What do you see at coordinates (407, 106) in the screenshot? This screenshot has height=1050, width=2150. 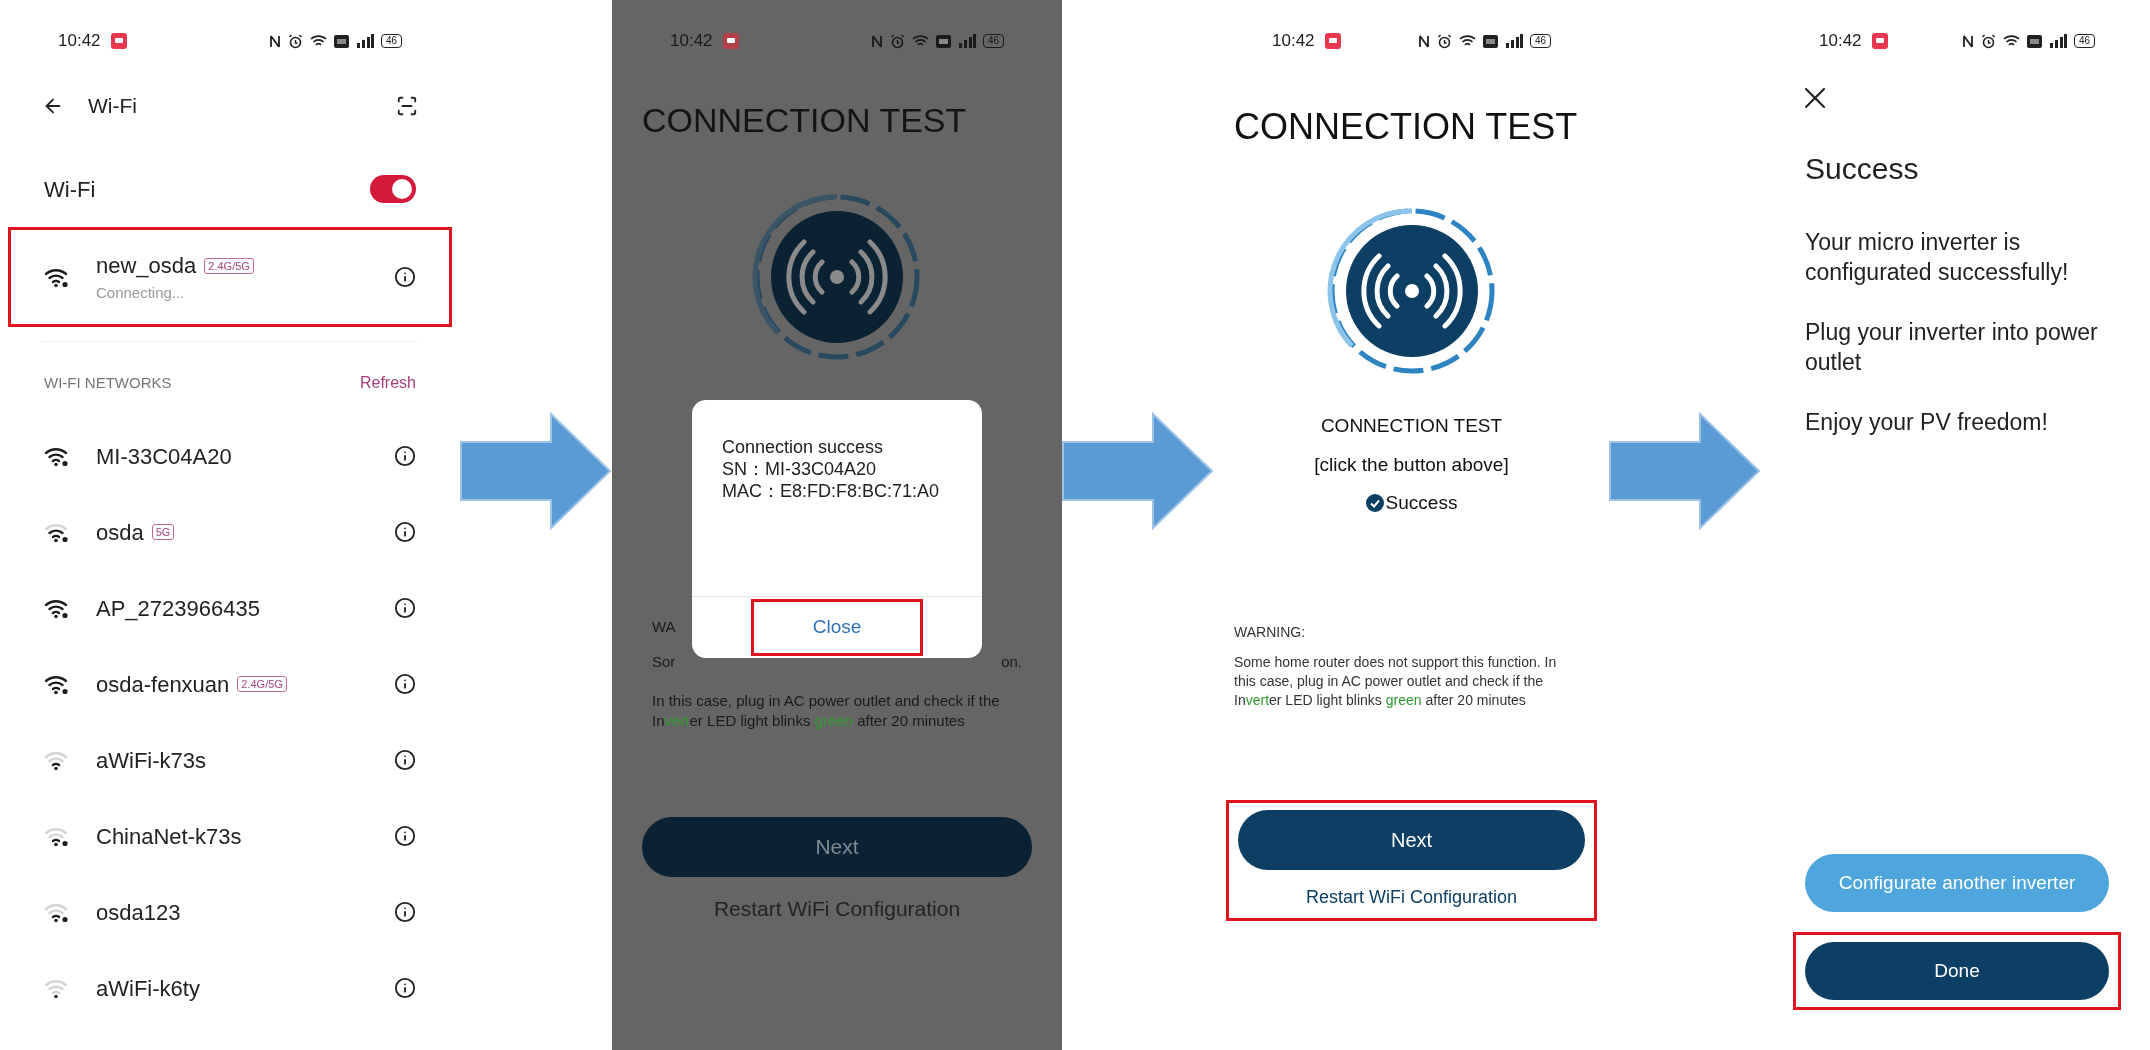 I see `scan-icon` at bounding box center [407, 106].